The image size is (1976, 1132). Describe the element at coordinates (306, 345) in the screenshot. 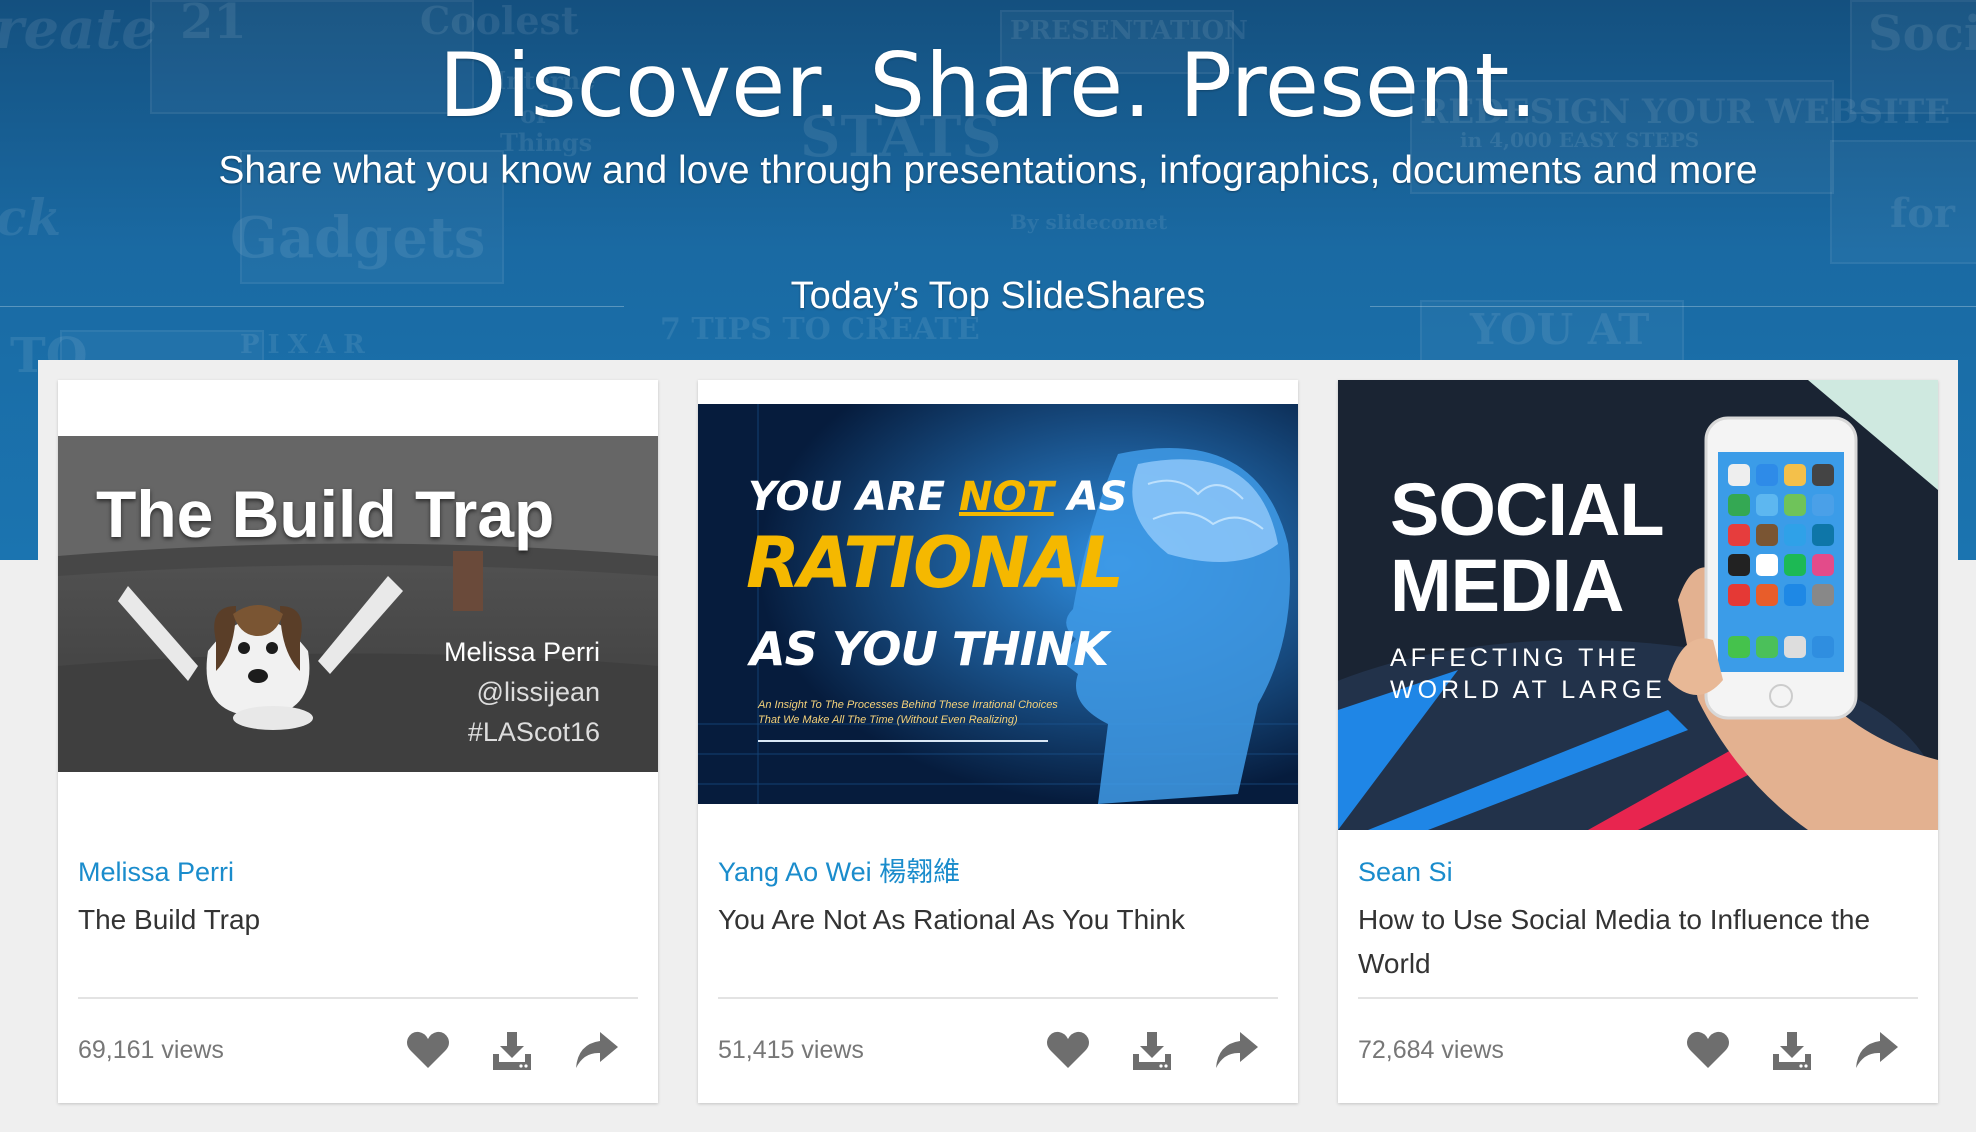

I see `bg-word: PIXAR` at that location.